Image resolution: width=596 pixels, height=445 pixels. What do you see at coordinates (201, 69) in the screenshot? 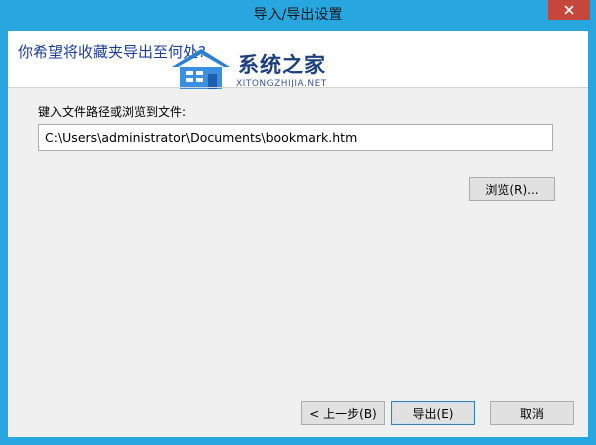
I see `house-logo-icon` at bounding box center [201, 69].